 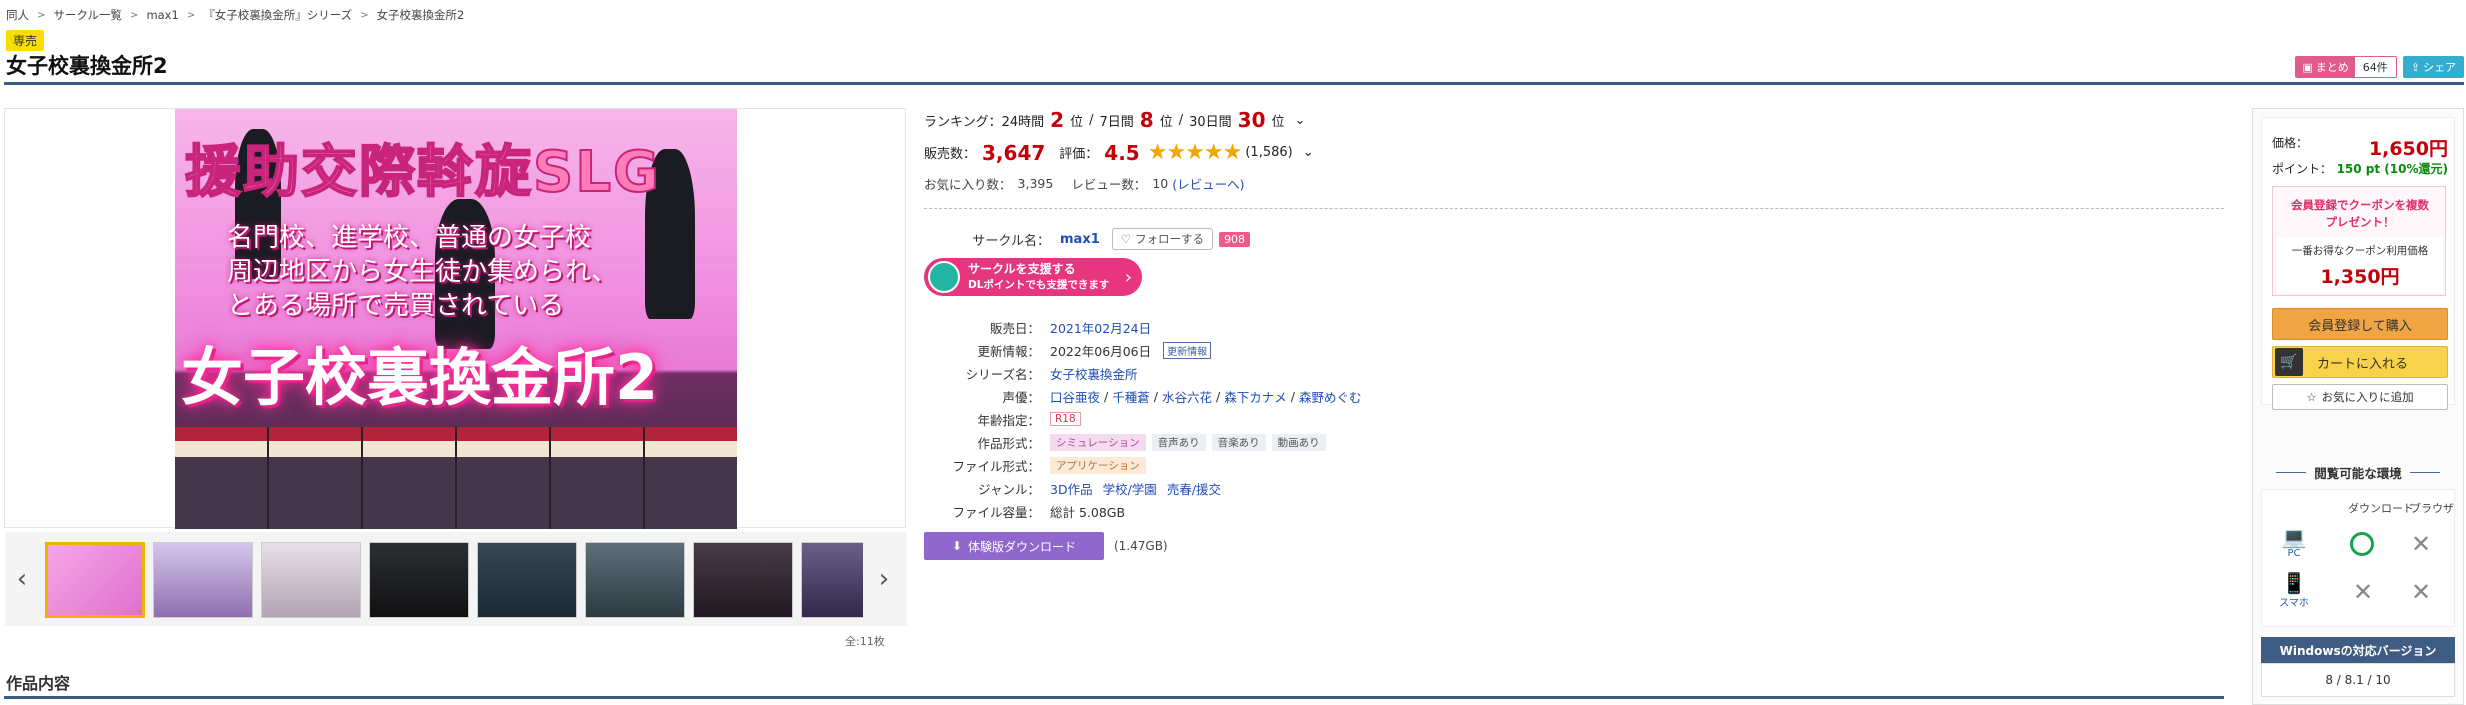 I want to click on coupon-box: 会員登録でクーポンを複数 プレゼント！ 一番お得なクーポン利用価格 1,350円, so click(x=2359, y=241).